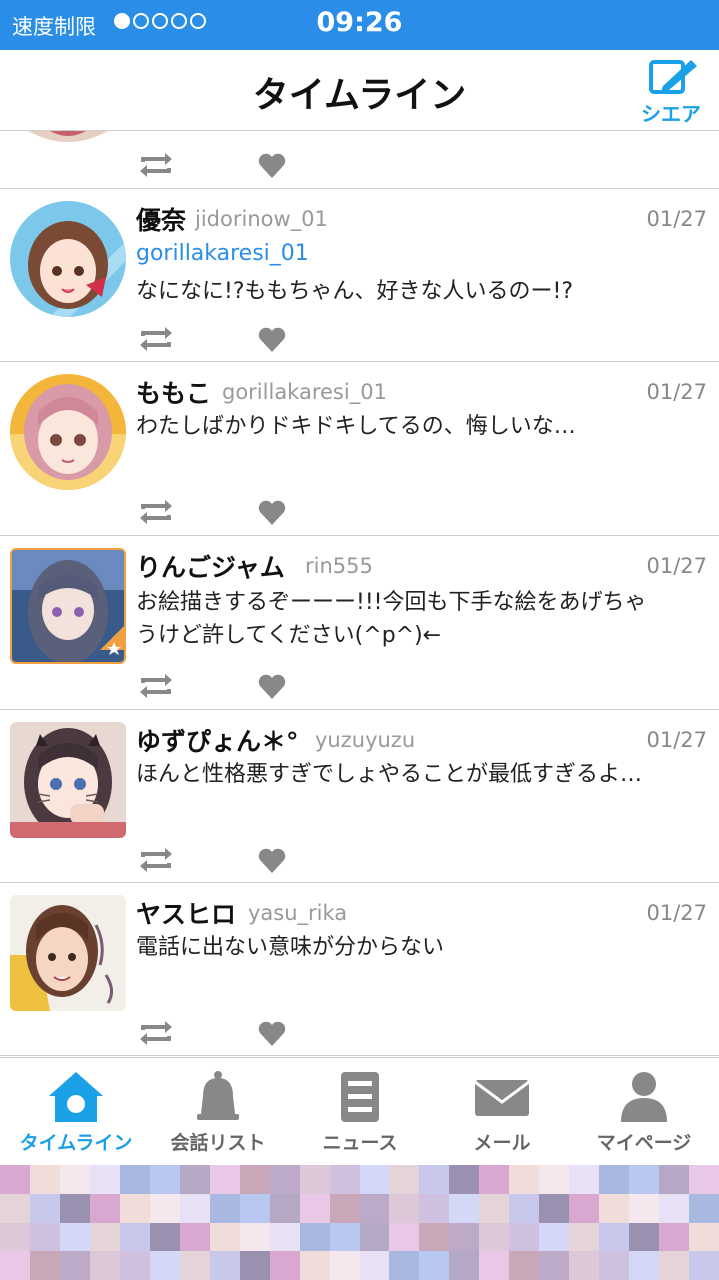  What do you see at coordinates (359, 22) in the screenshot?
I see `clock: 09:26` at bounding box center [359, 22].